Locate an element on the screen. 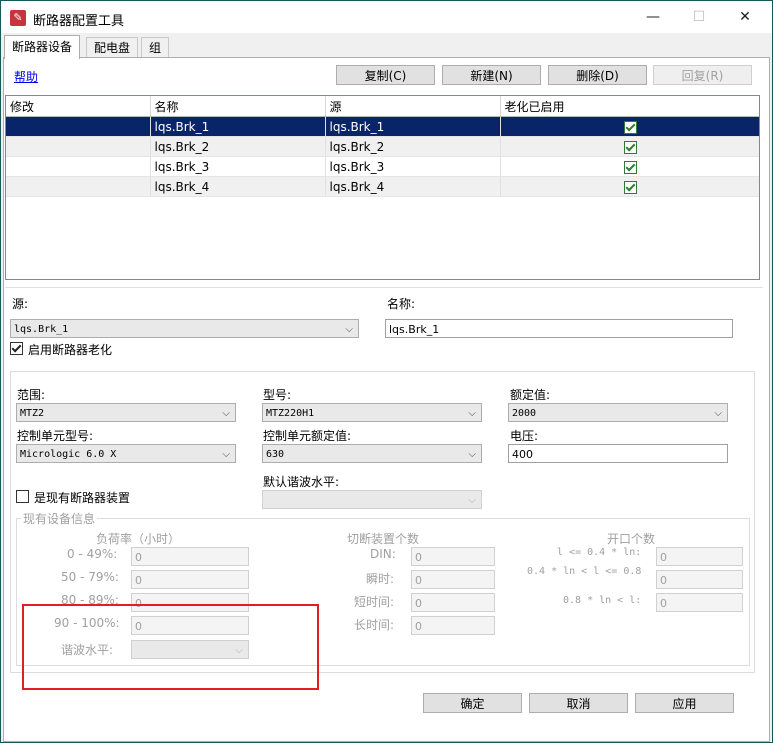 This screenshot has height=743, width=773. table-row: lqs.Brk_2 lqs.Brk_2 is located at coordinates (382, 146).